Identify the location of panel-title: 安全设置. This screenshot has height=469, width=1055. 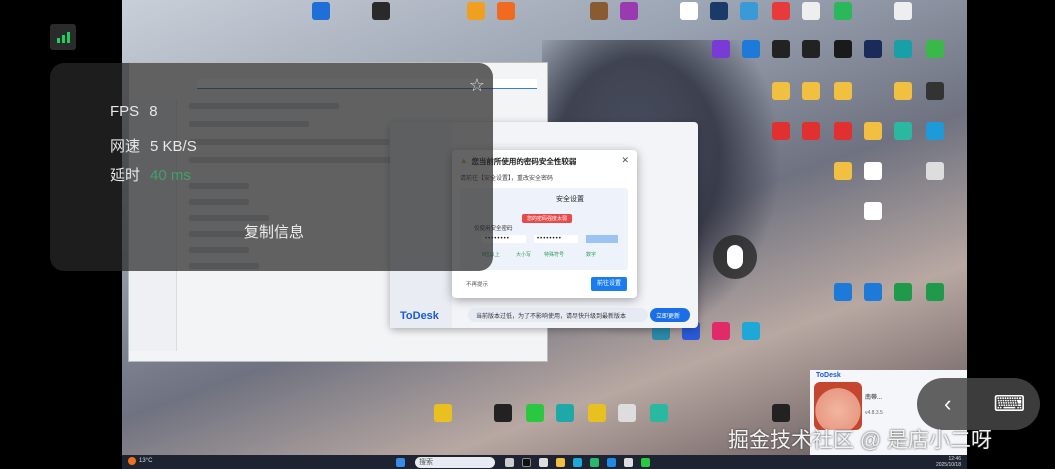
(570, 199).